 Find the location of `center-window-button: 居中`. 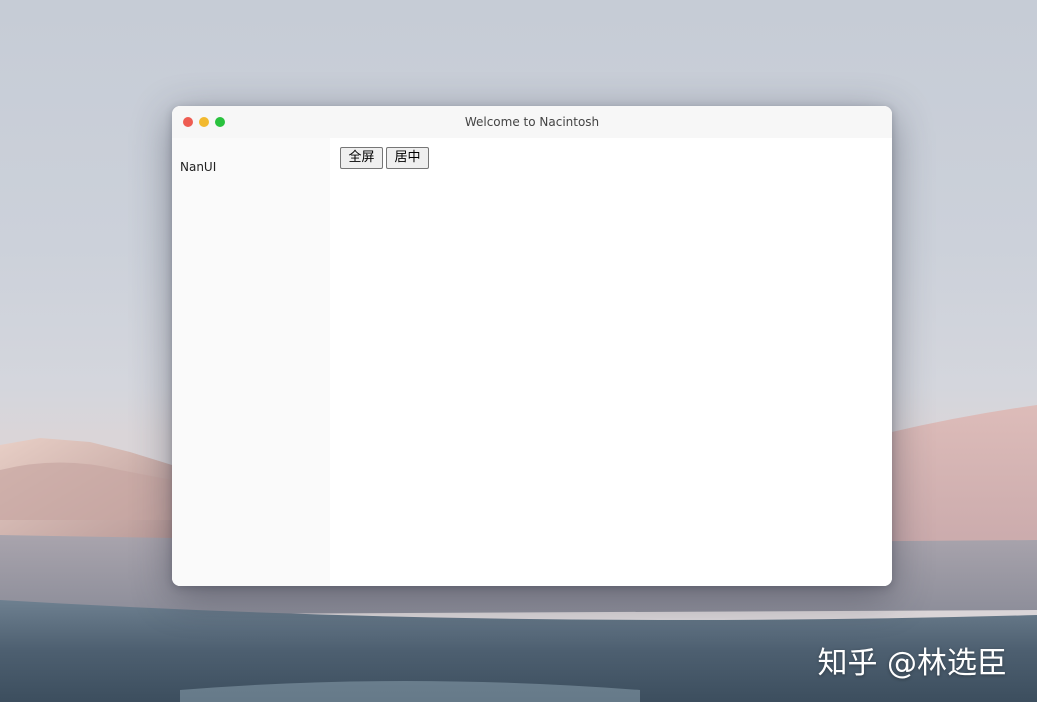

center-window-button: 居中 is located at coordinates (407, 158).